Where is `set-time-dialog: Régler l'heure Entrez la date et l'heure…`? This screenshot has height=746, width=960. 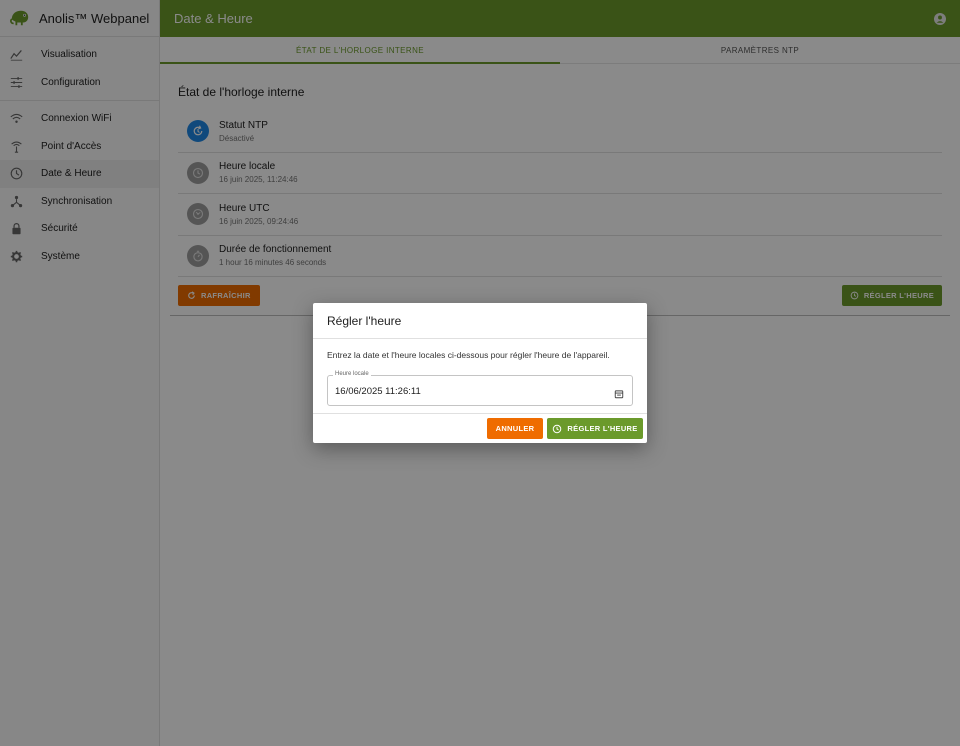 set-time-dialog: Régler l'heure Entrez la date et l'heure… is located at coordinates (480, 373).